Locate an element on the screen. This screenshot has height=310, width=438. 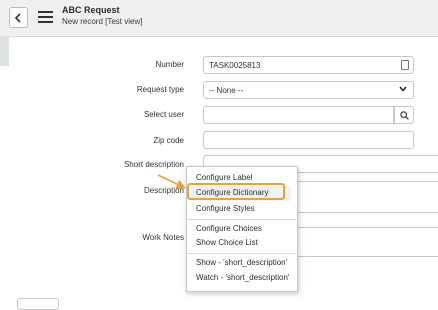
menu-item-show-field: Show - 'short_description' is located at coordinates (241, 262).